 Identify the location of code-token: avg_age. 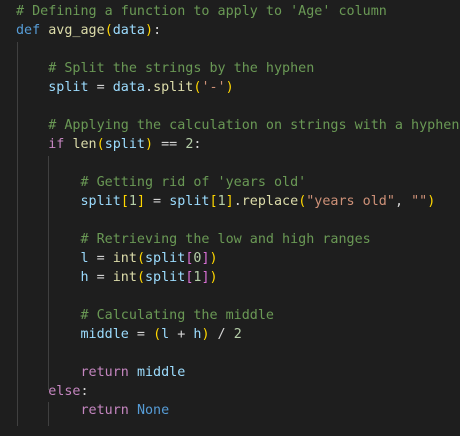
(76, 30).